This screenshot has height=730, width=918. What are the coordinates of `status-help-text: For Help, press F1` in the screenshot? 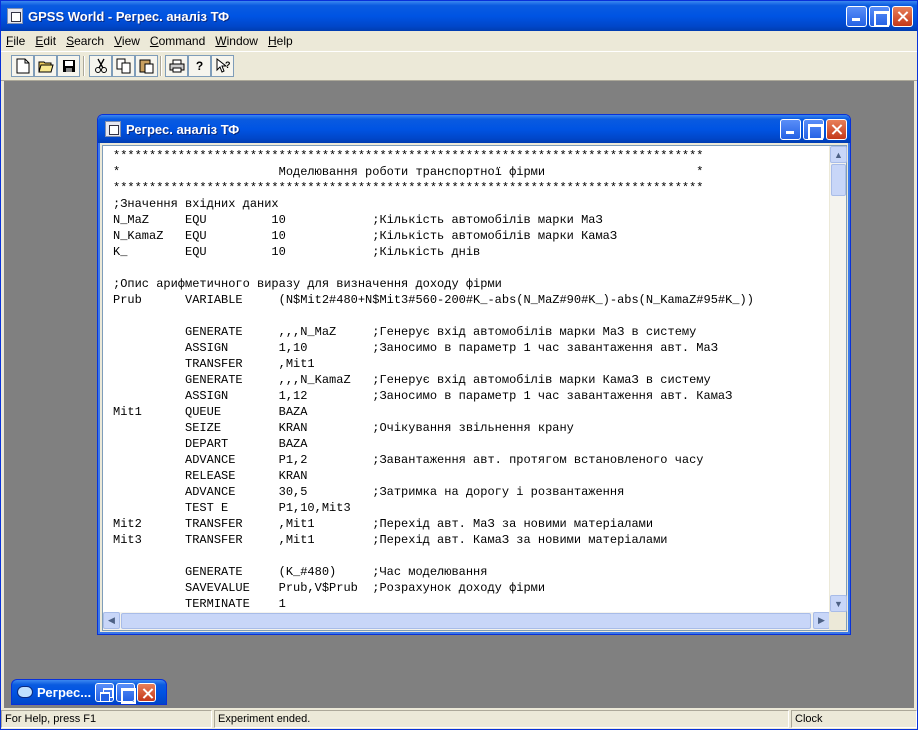 It's located at (106, 719).